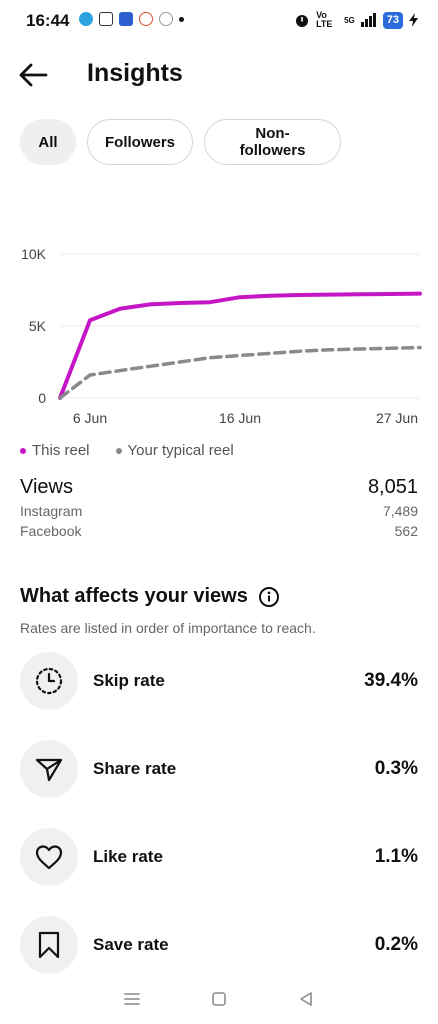 This screenshot has height=1024, width=438. I want to click on app-icon, so click(126, 19).